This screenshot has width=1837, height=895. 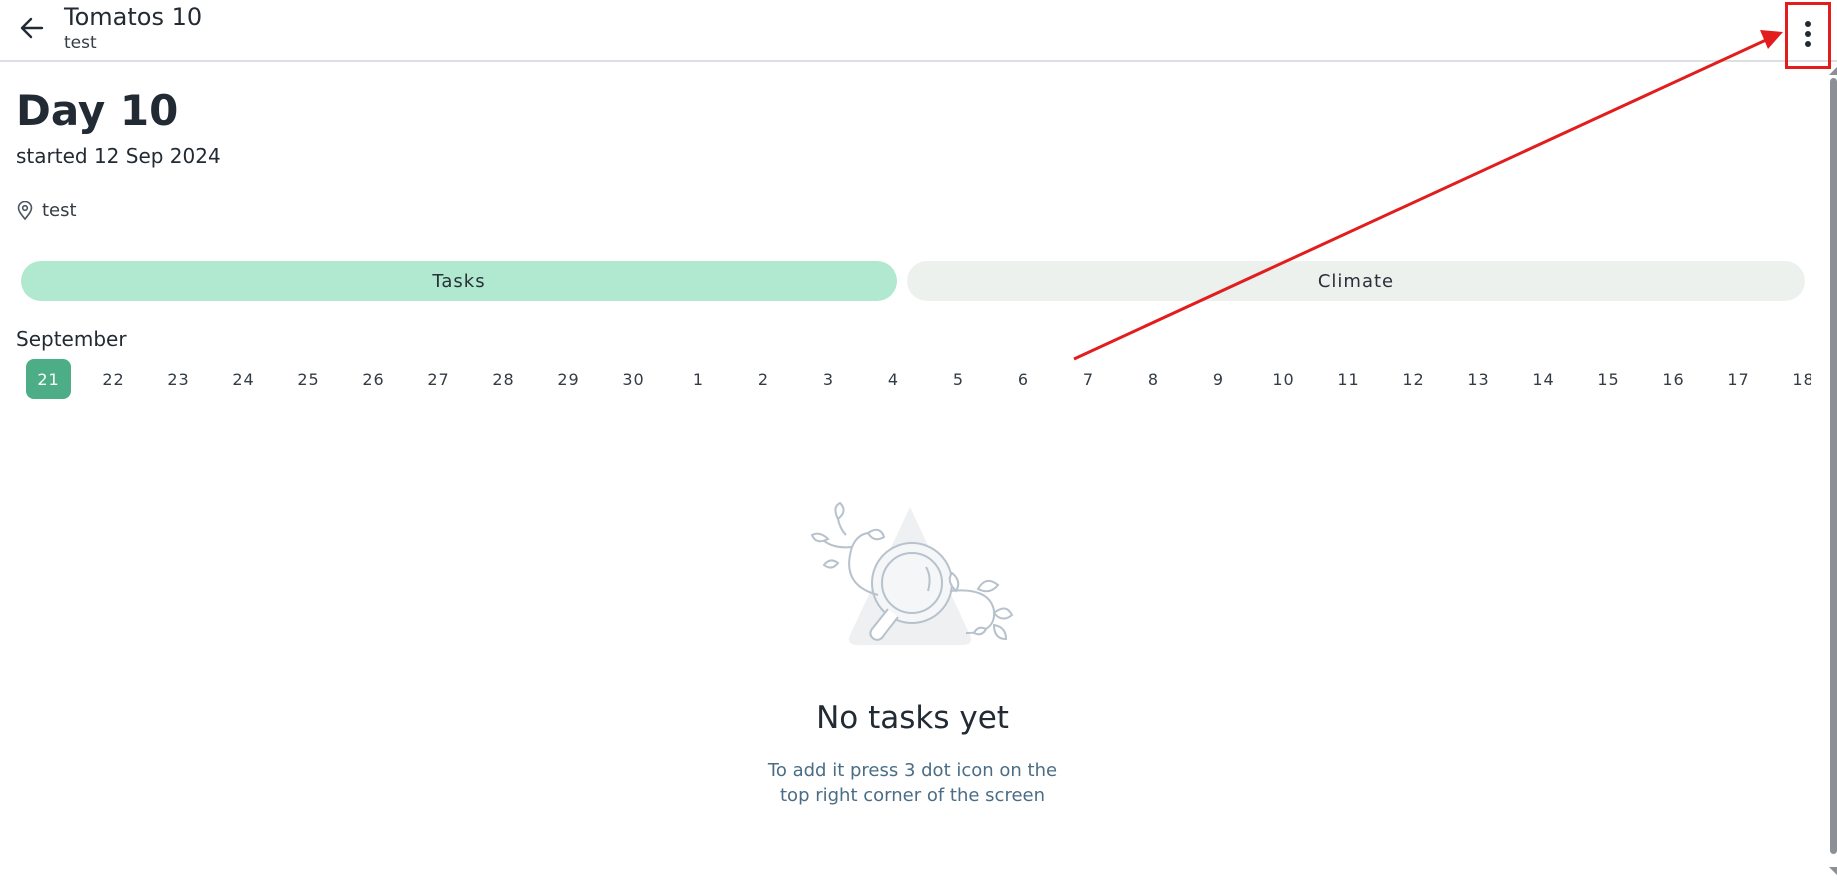 I want to click on three-dot-vertical-icon, so click(x=1808, y=34).